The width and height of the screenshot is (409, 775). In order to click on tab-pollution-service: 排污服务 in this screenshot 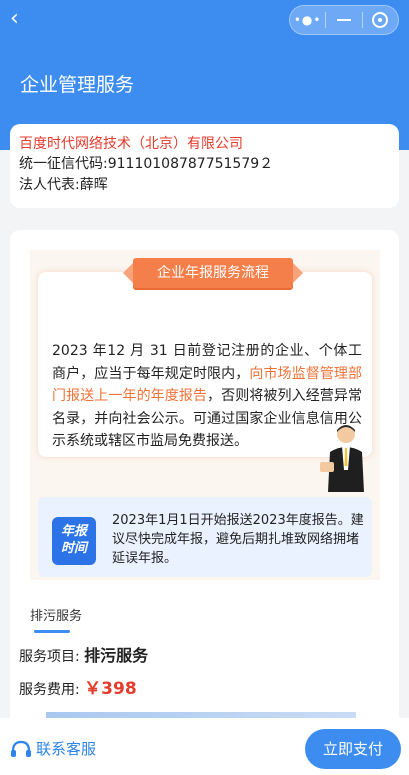, I will do `click(56, 614)`.